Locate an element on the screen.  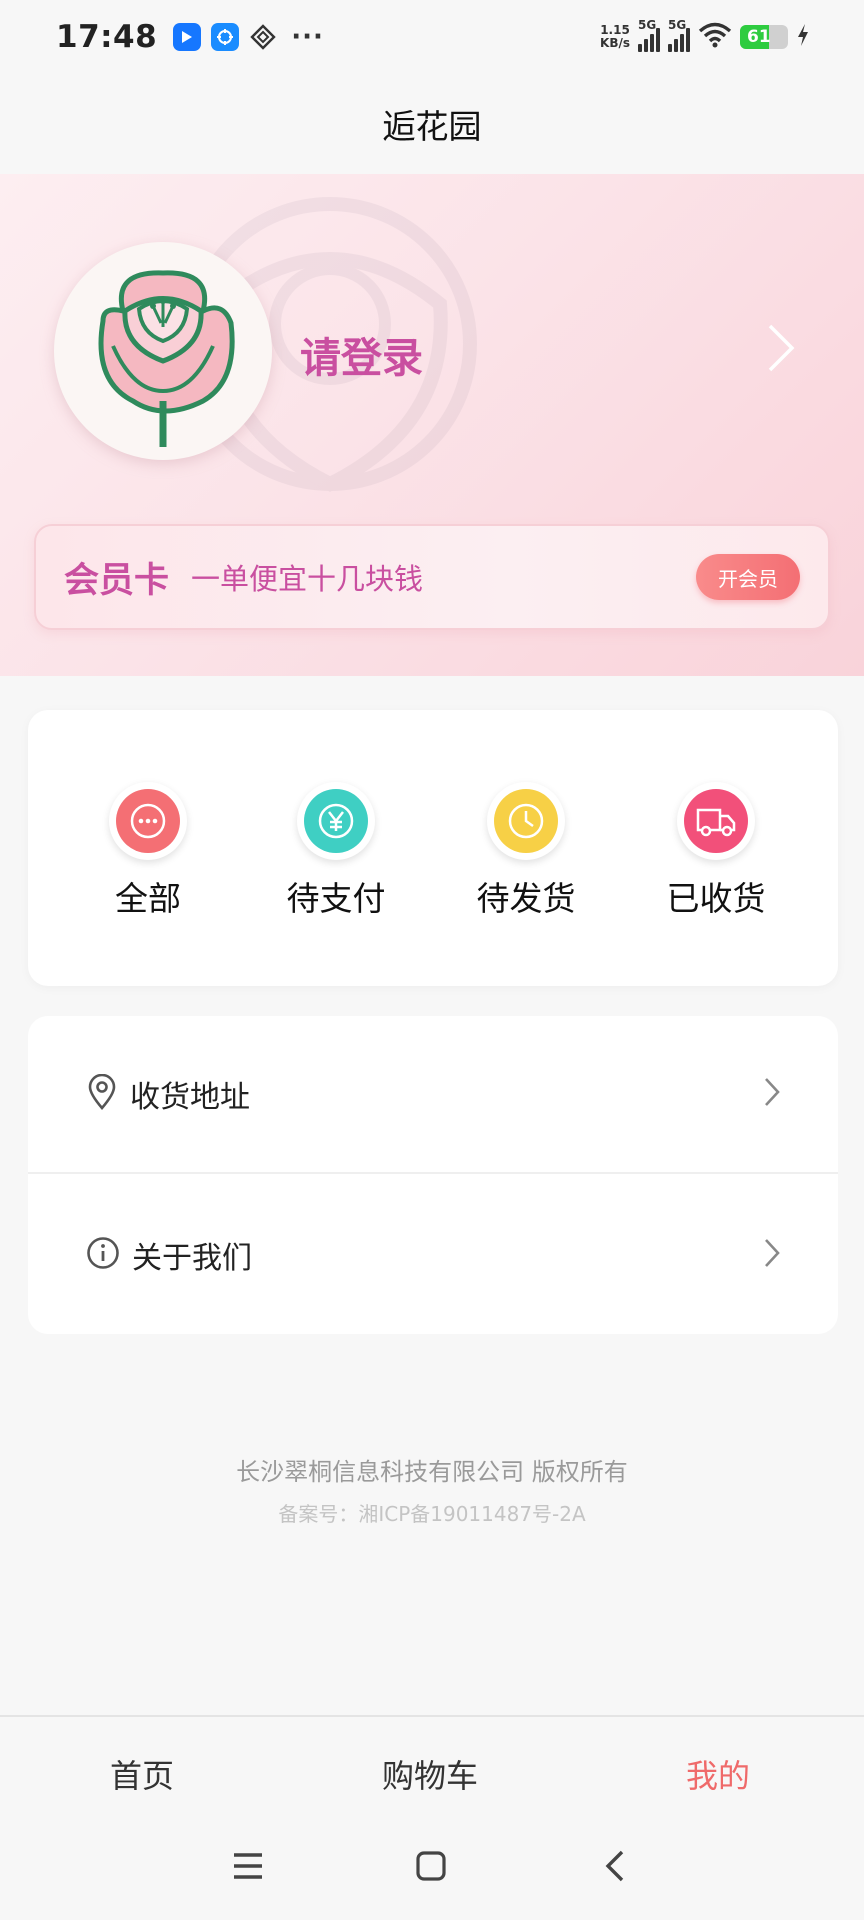
more-dots-icon is located at coordinates (148, 821).